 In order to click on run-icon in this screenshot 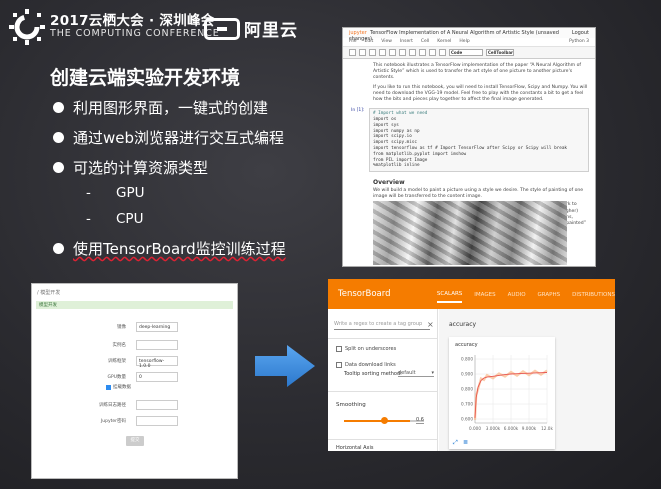, I will do `click(422, 52)`.